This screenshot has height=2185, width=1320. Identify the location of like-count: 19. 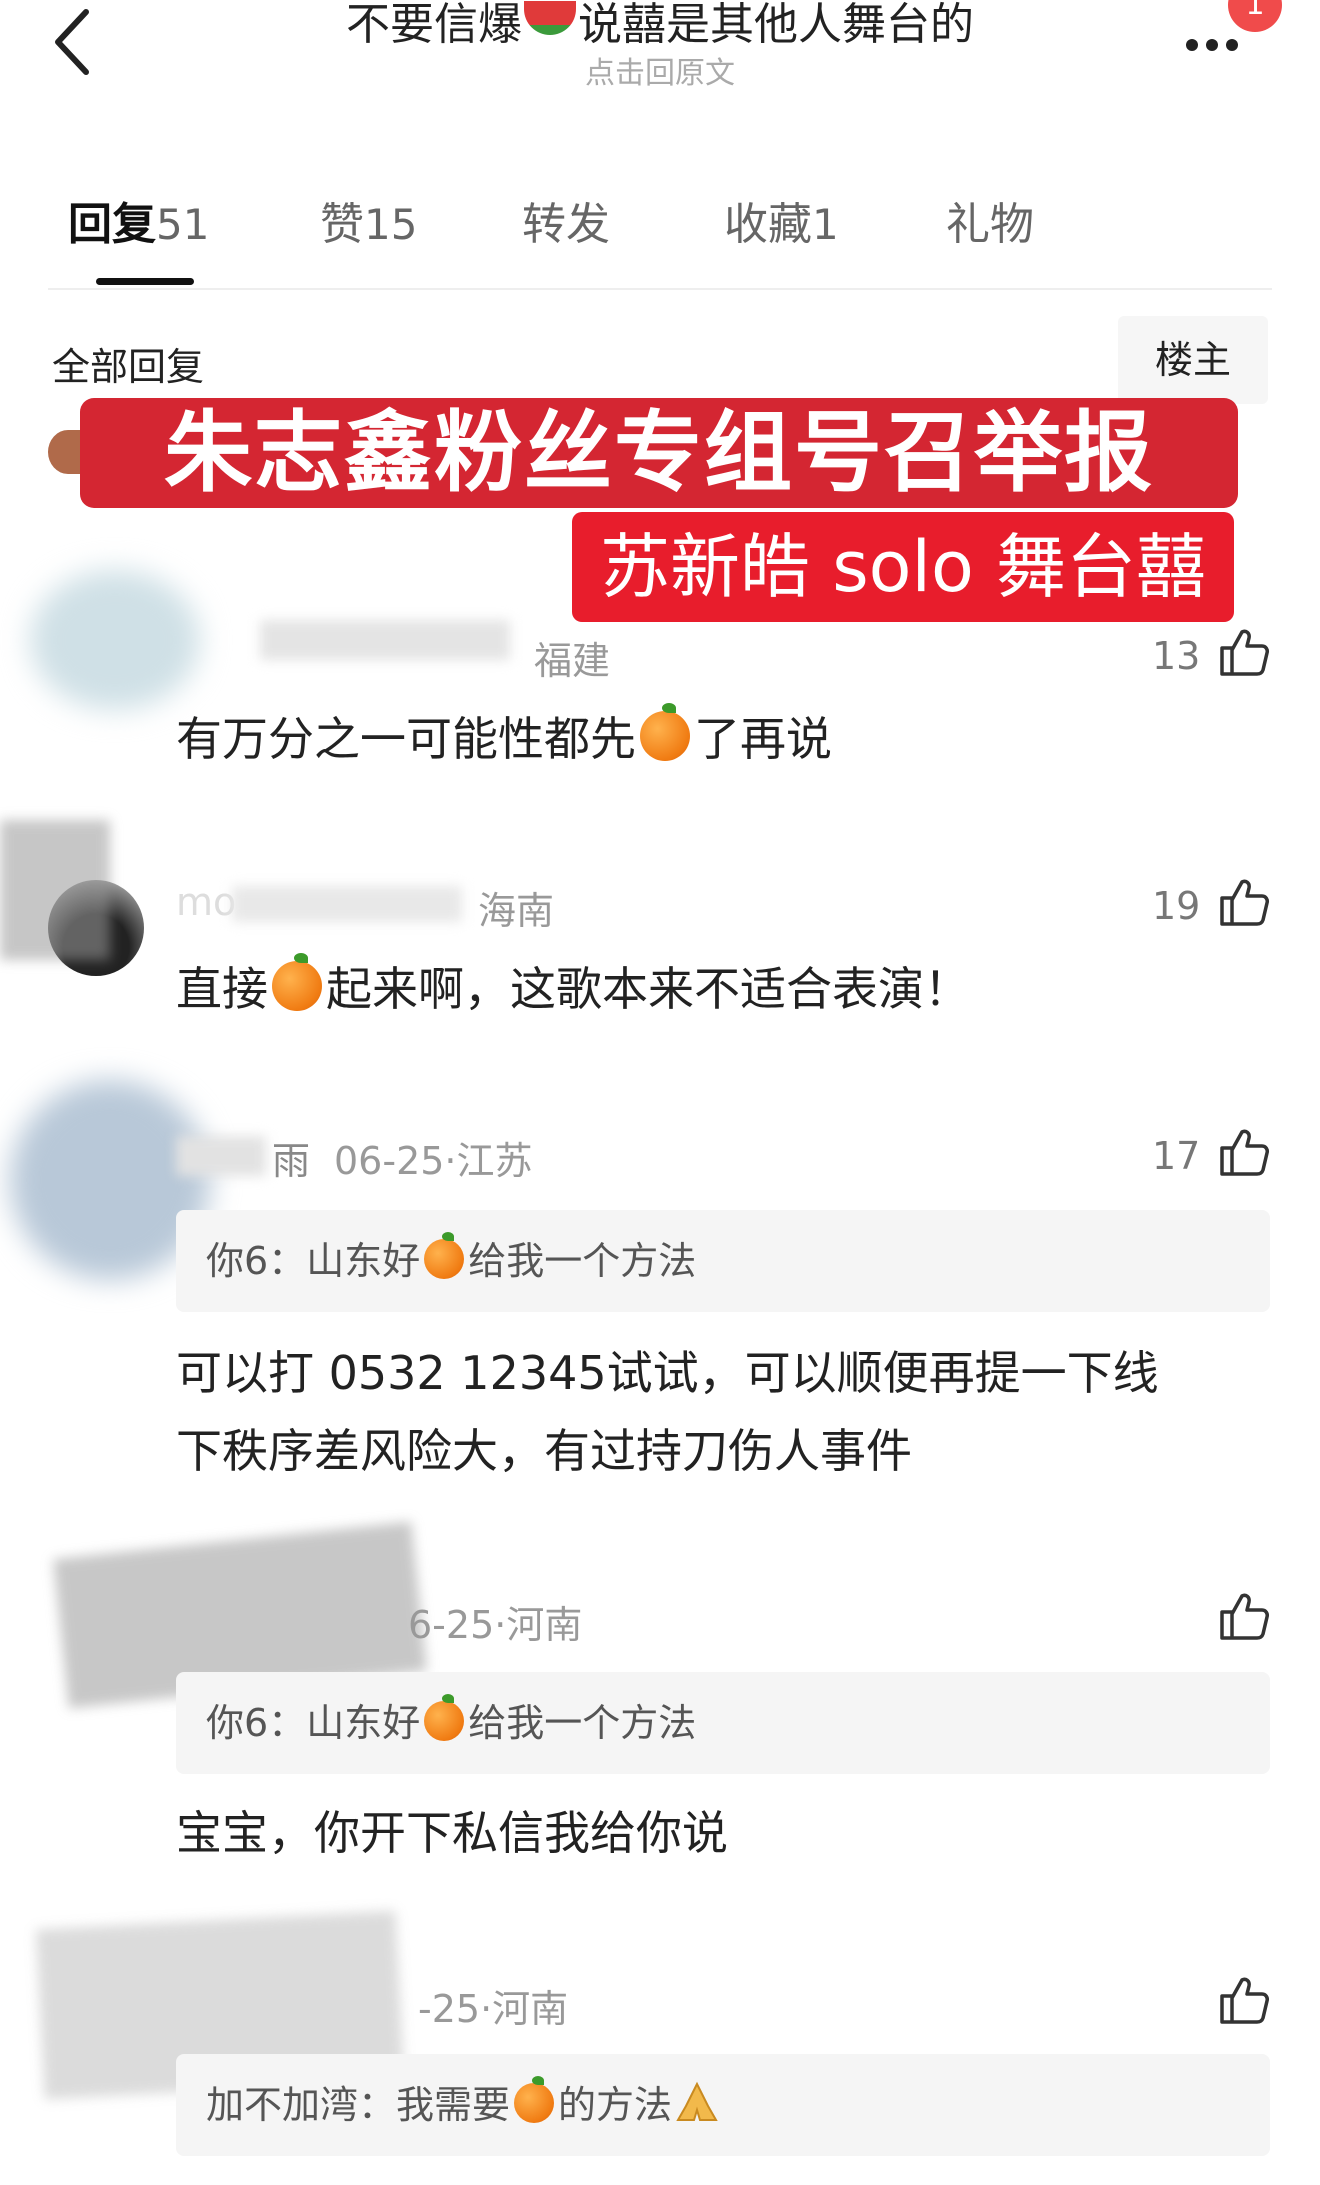
(1176, 906).